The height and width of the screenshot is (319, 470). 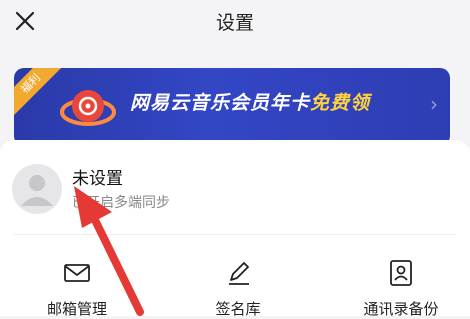 What do you see at coordinates (235, 234) in the screenshot?
I see `divider` at bounding box center [235, 234].